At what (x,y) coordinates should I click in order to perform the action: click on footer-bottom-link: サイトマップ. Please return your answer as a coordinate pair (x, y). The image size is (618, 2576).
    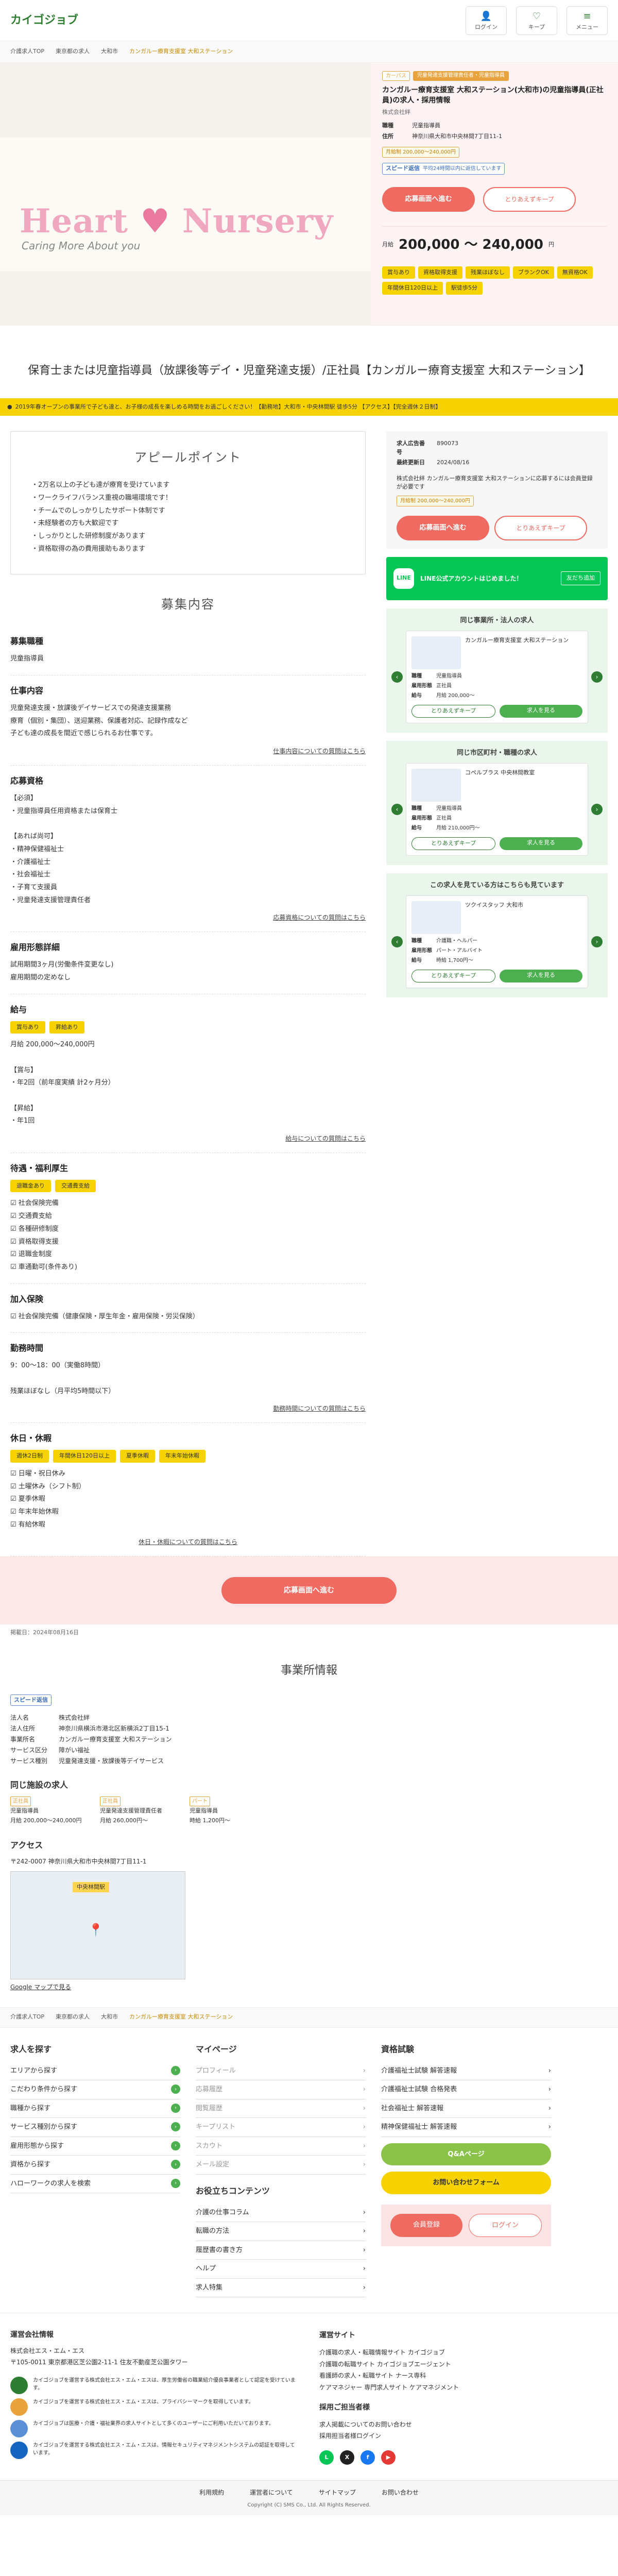
    Looking at the image, I should click on (337, 2492).